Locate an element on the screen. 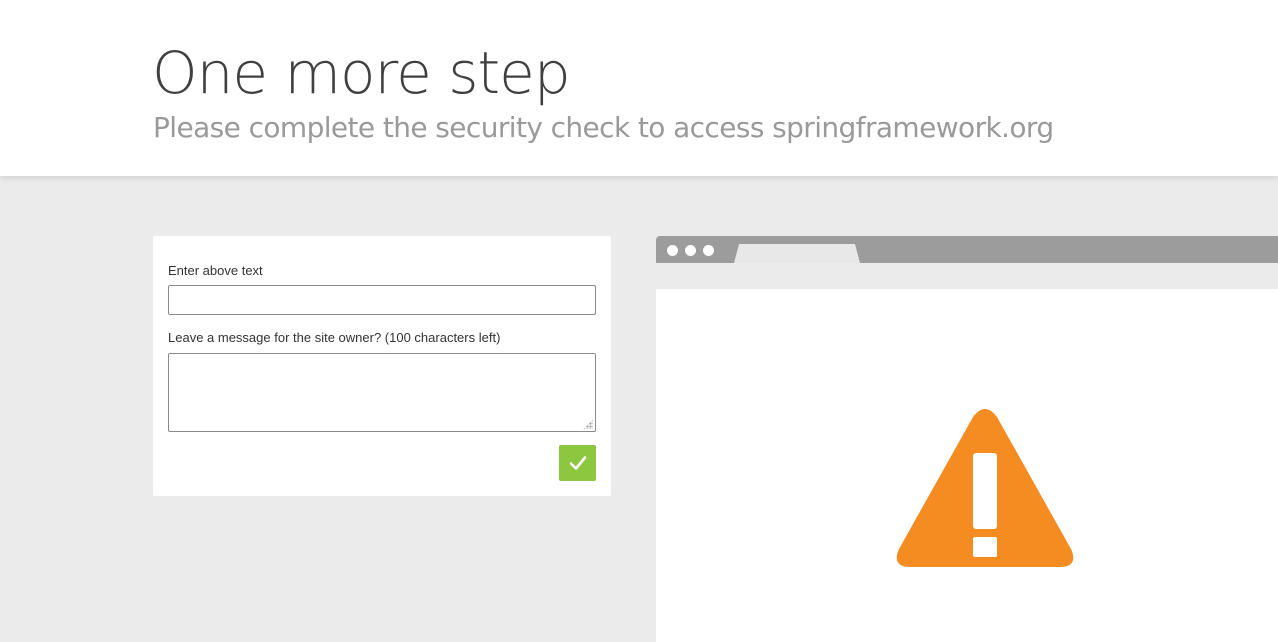  browser-tab is located at coordinates (797, 253).